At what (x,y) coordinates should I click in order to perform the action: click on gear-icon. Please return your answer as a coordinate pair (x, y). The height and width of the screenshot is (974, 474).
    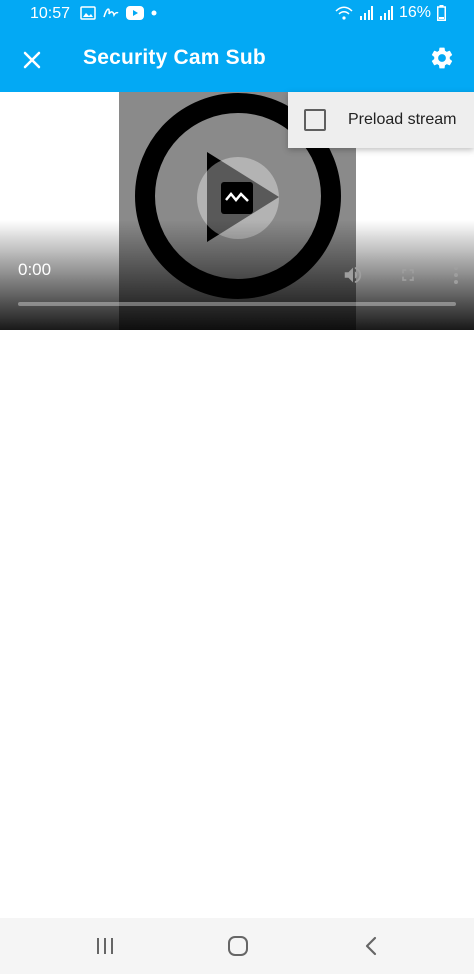
    Looking at the image, I should click on (442, 58).